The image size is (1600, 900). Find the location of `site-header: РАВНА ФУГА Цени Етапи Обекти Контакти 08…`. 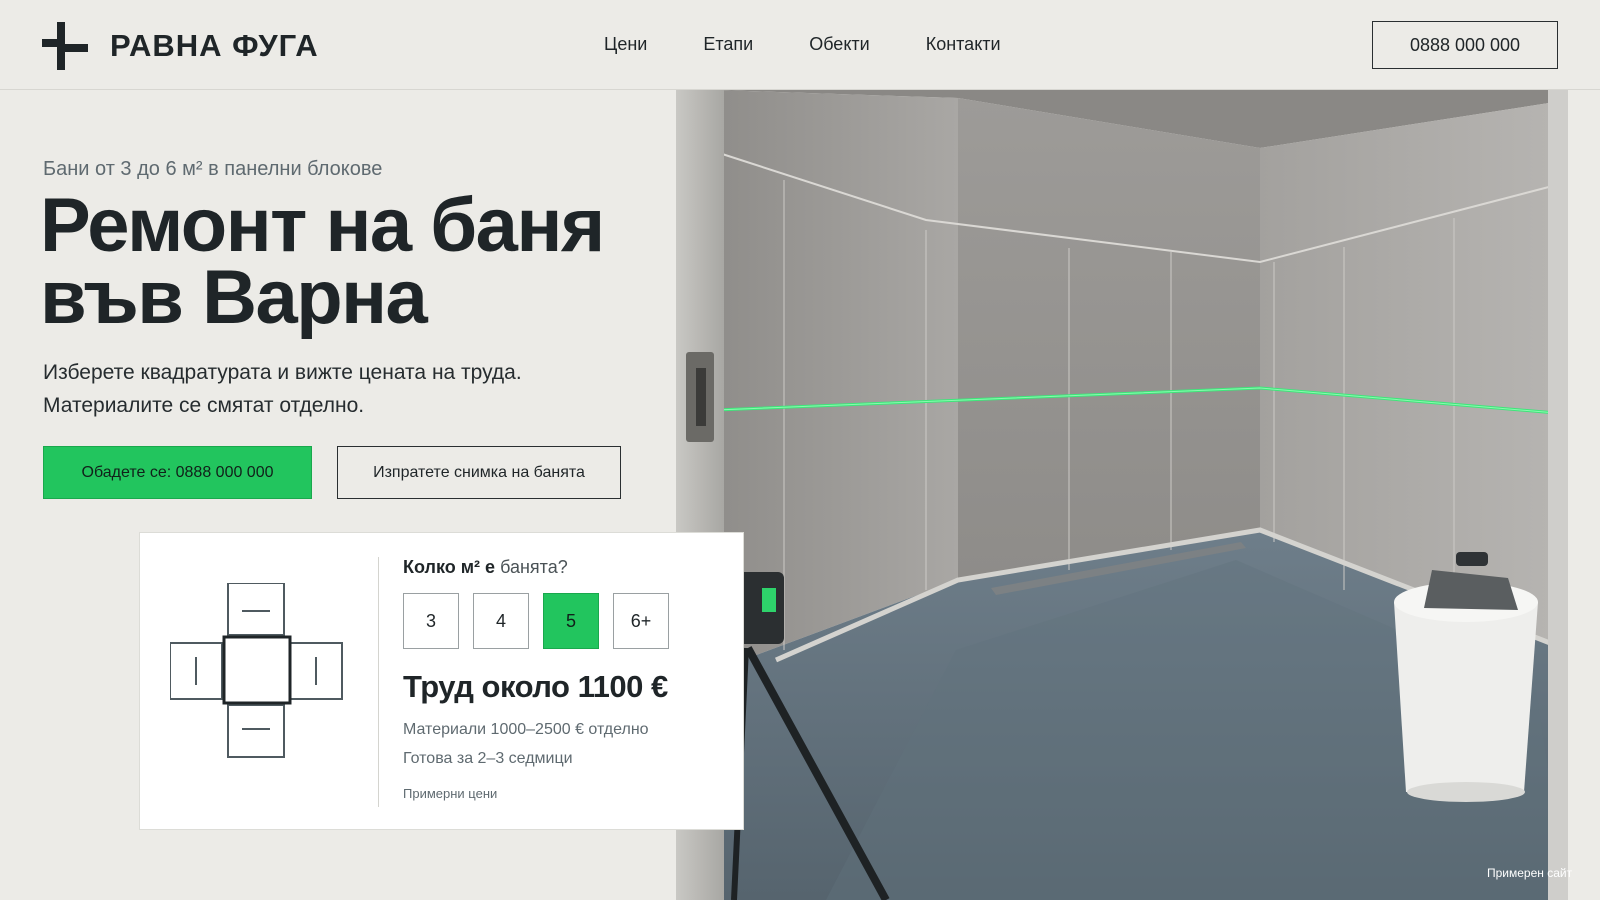

site-header: РАВНА ФУГА Цени Етапи Обекти Контакти 08… is located at coordinates (800, 45).